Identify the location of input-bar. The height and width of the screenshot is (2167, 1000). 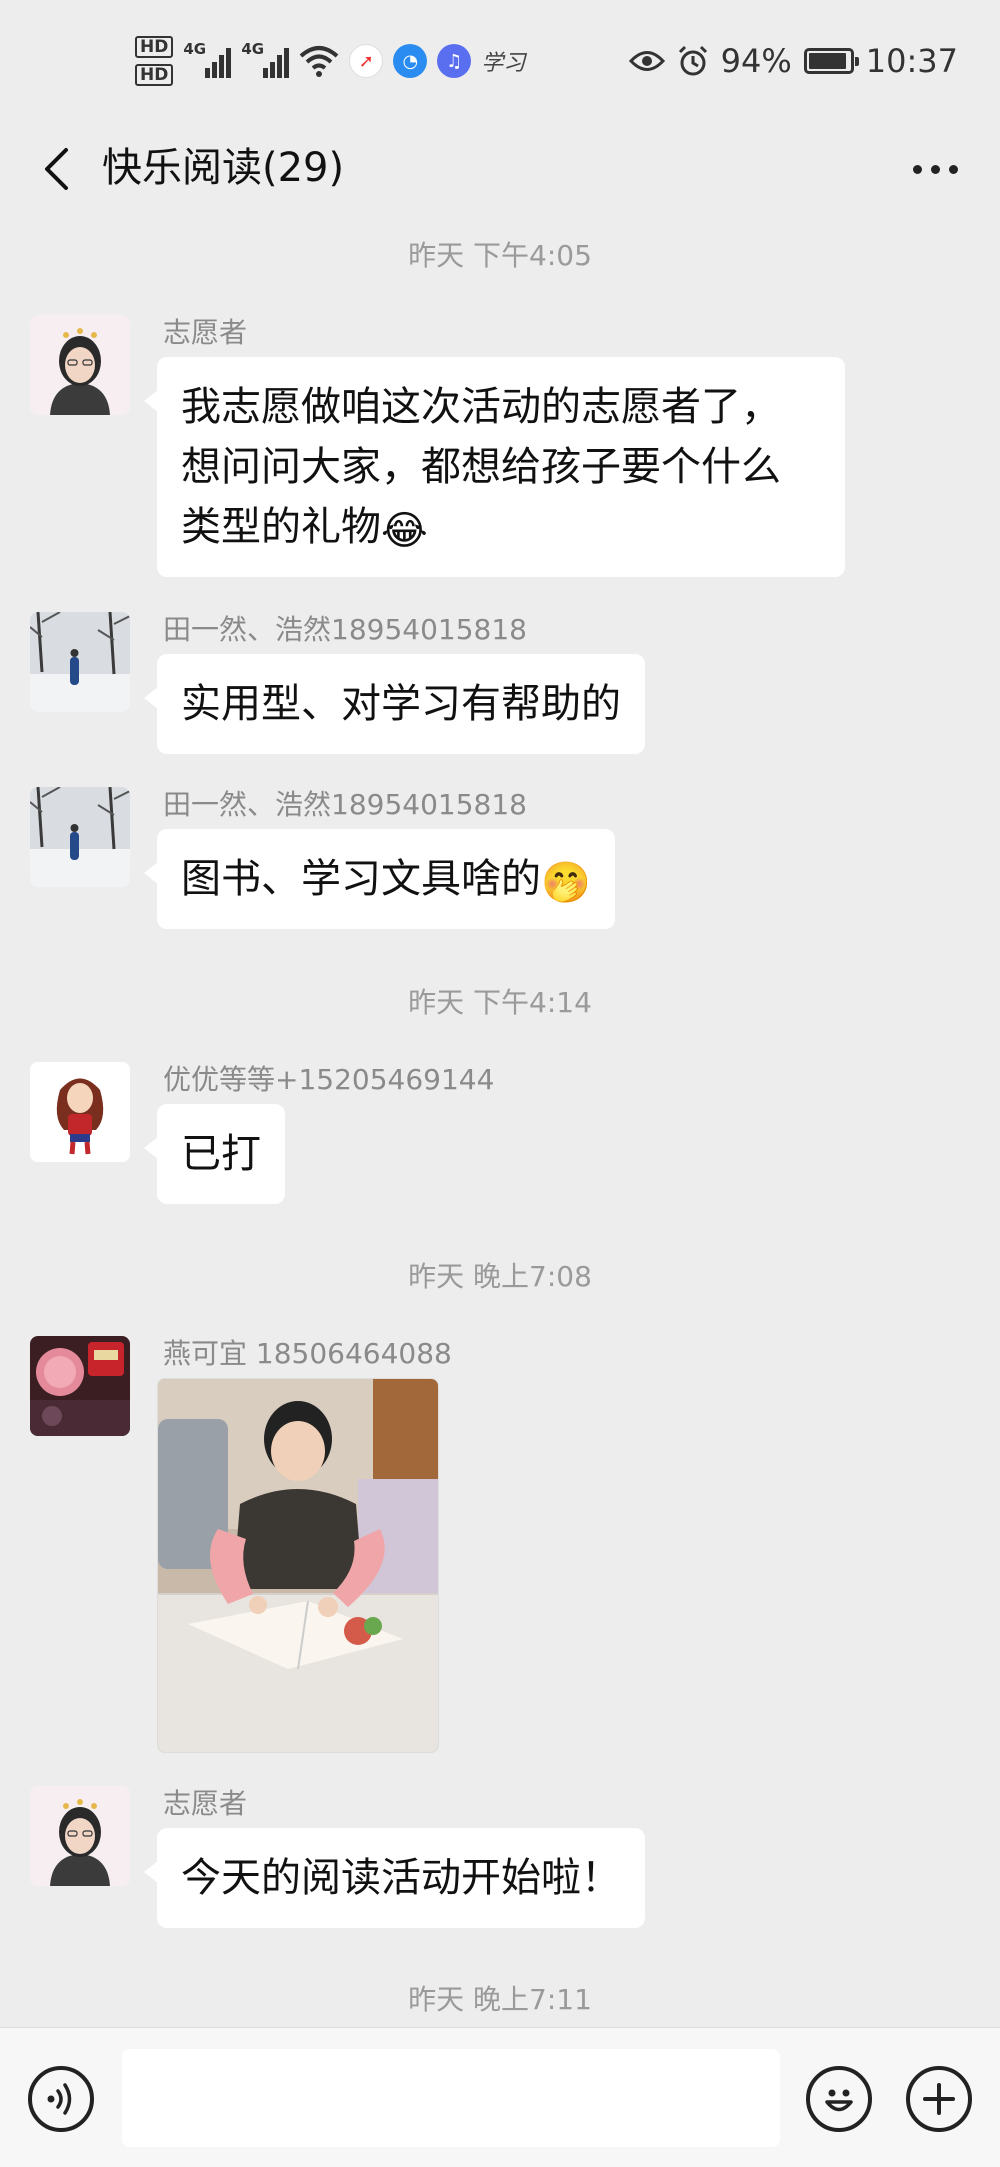
(500, 2097).